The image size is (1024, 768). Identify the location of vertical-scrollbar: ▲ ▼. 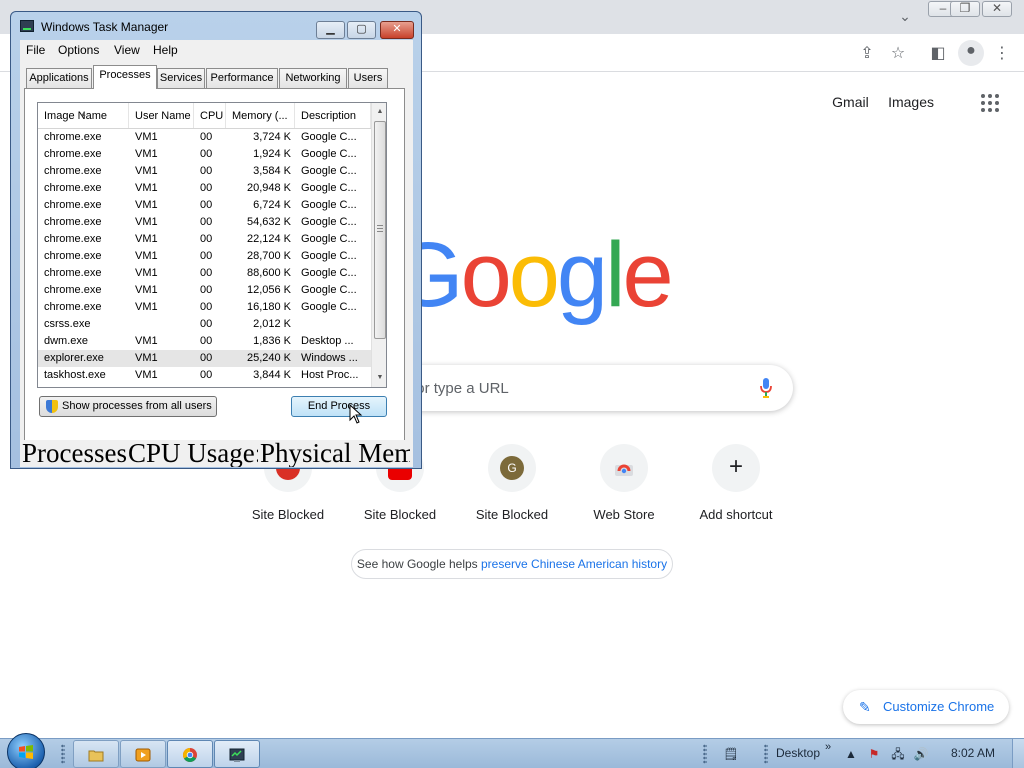
(378, 245).